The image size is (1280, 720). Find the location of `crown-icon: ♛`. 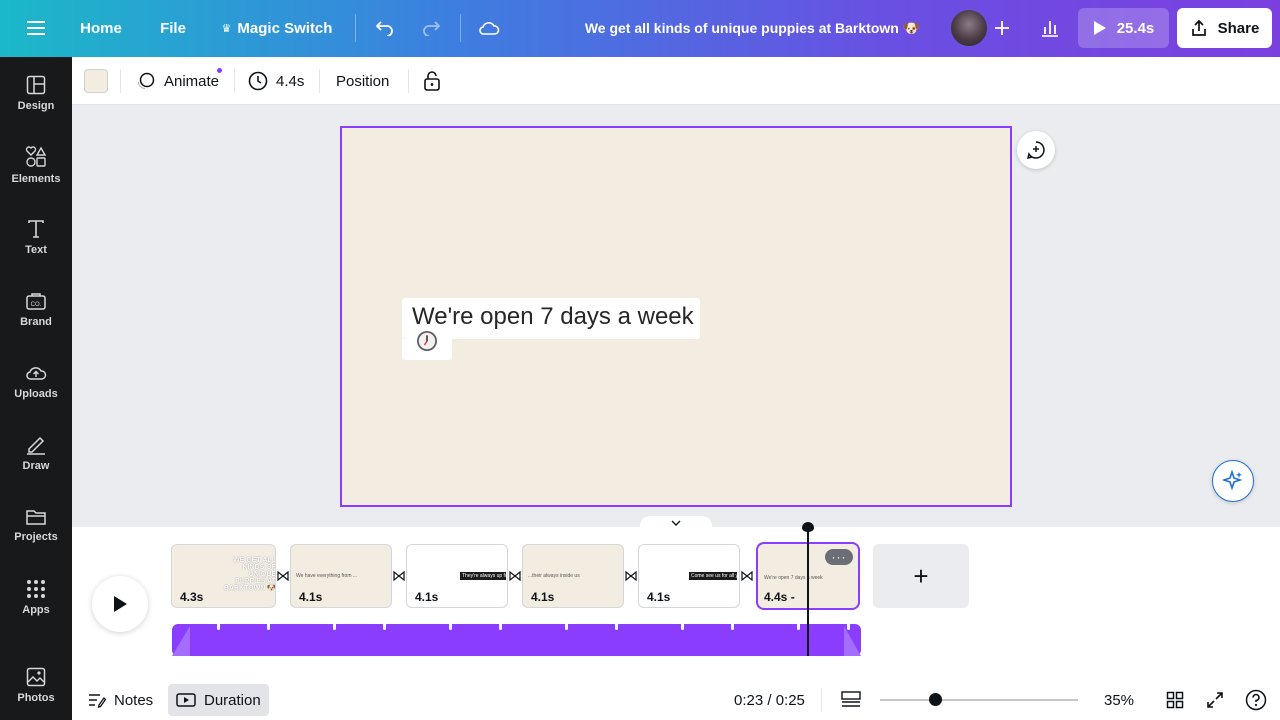

crown-icon: ♛ is located at coordinates (226, 28).